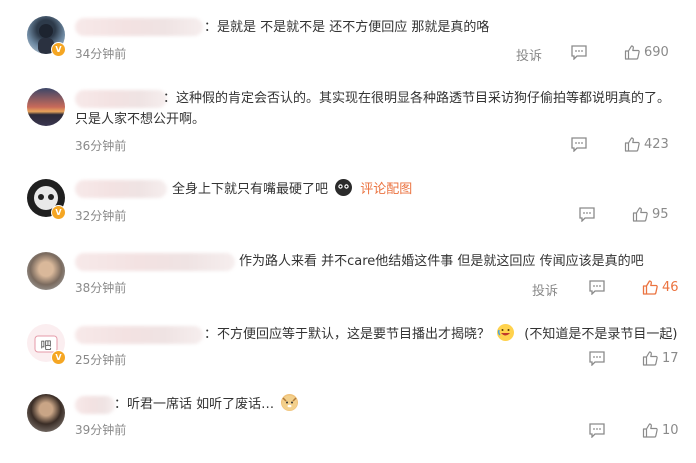 The image size is (696, 463). What do you see at coordinates (650, 214) in the screenshot?
I see `like-button: 95` at bounding box center [650, 214].